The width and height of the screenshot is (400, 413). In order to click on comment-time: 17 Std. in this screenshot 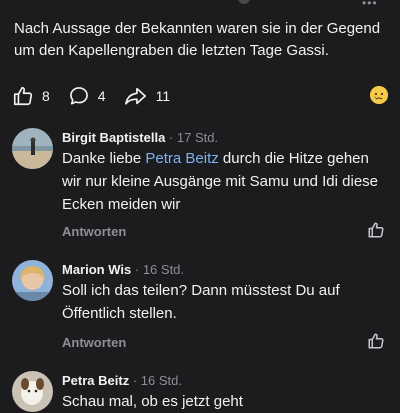, I will do `click(197, 137)`.